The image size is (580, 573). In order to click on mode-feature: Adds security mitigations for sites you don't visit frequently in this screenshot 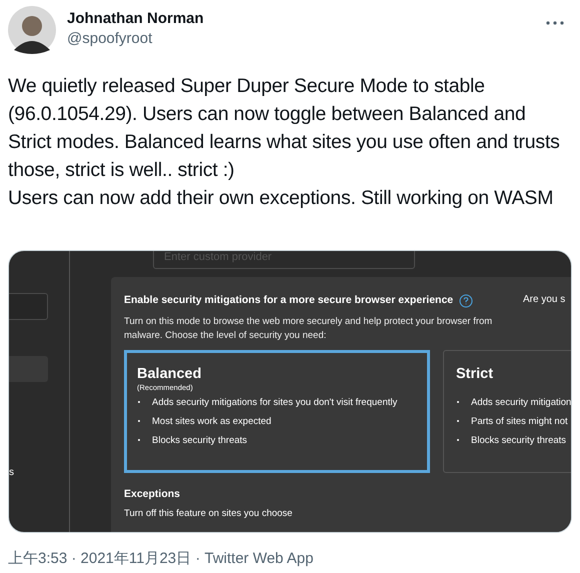, I will do `click(275, 402)`.